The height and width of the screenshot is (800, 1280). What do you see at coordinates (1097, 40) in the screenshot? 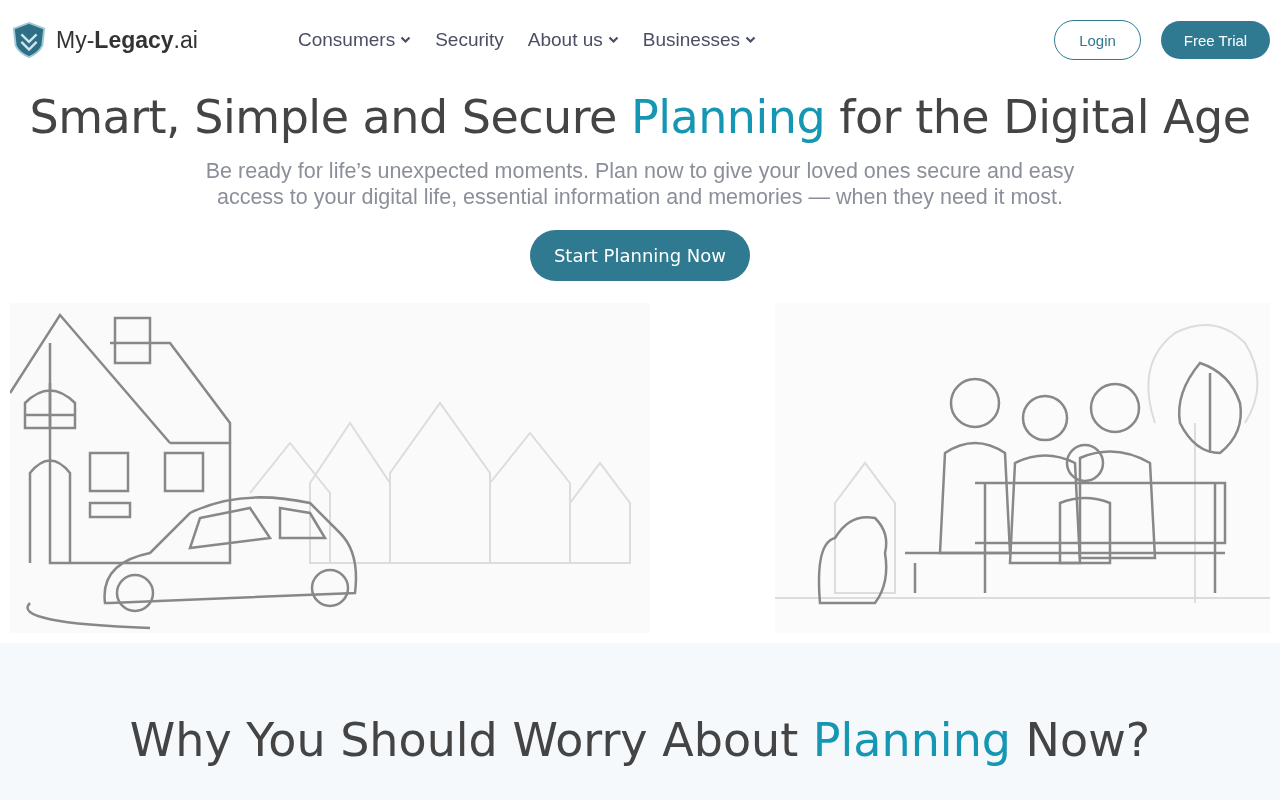
I see `login-button: Login` at bounding box center [1097, 40].